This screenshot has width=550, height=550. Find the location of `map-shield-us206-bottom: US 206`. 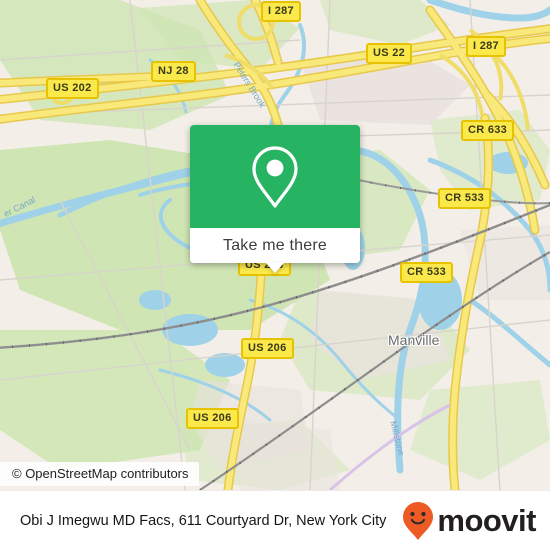

map-shield-us206-bottom: US 206 is located at coordinates (212, 418).